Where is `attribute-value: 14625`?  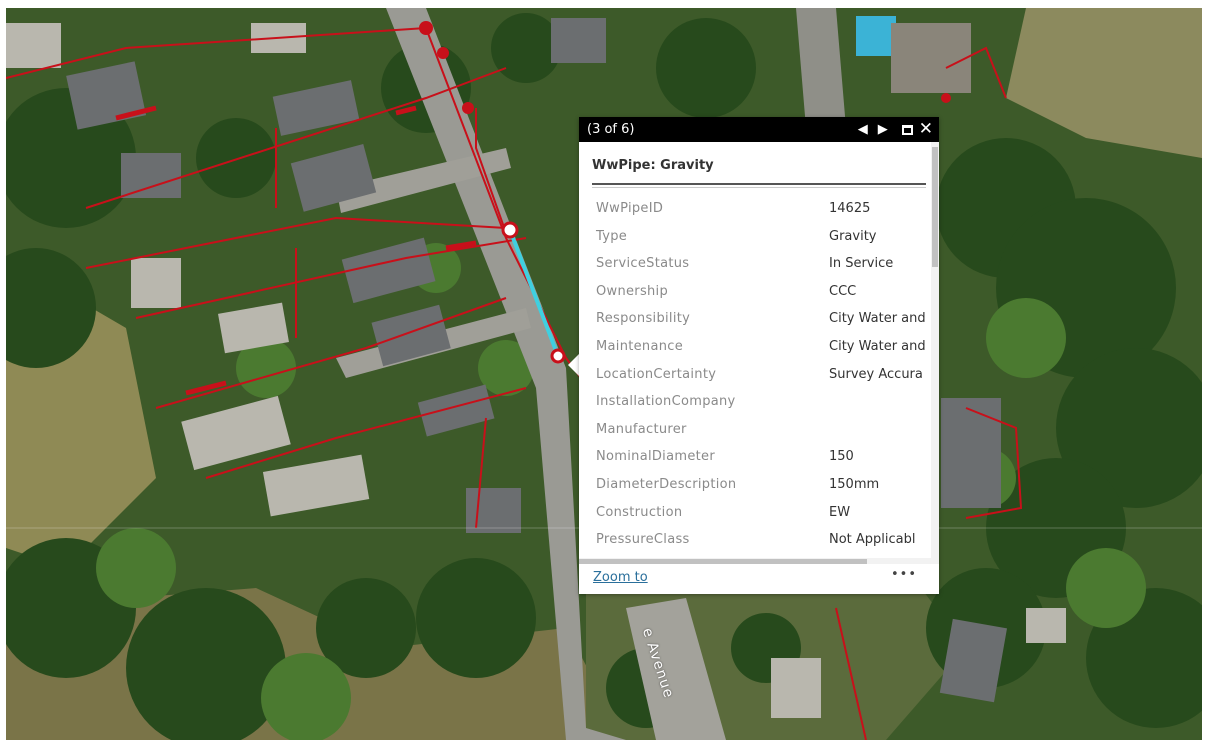
attribute-value: 14625 is located at coordinates (850, 208).